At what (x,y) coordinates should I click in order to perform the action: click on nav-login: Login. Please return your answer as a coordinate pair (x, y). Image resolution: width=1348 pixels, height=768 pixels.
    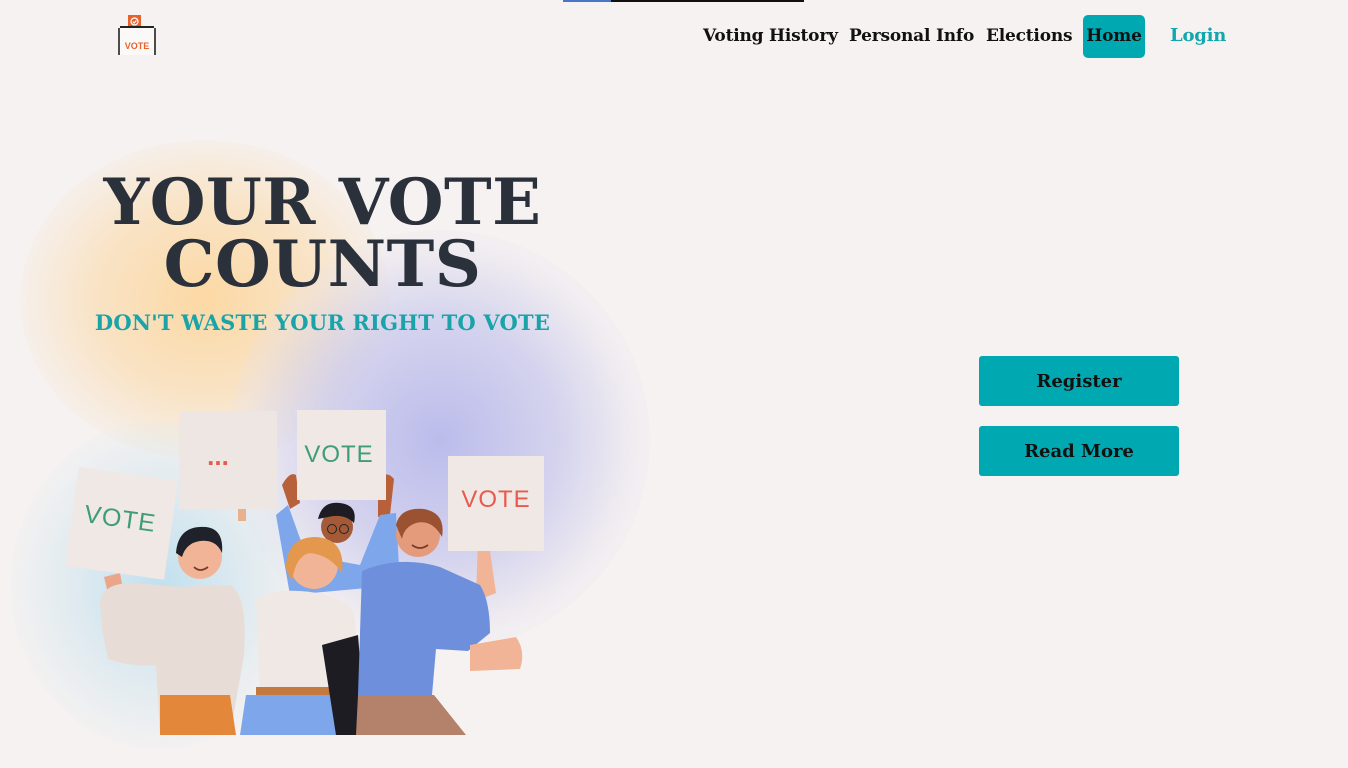
    Looking at the image, I should click on (1198, 35).